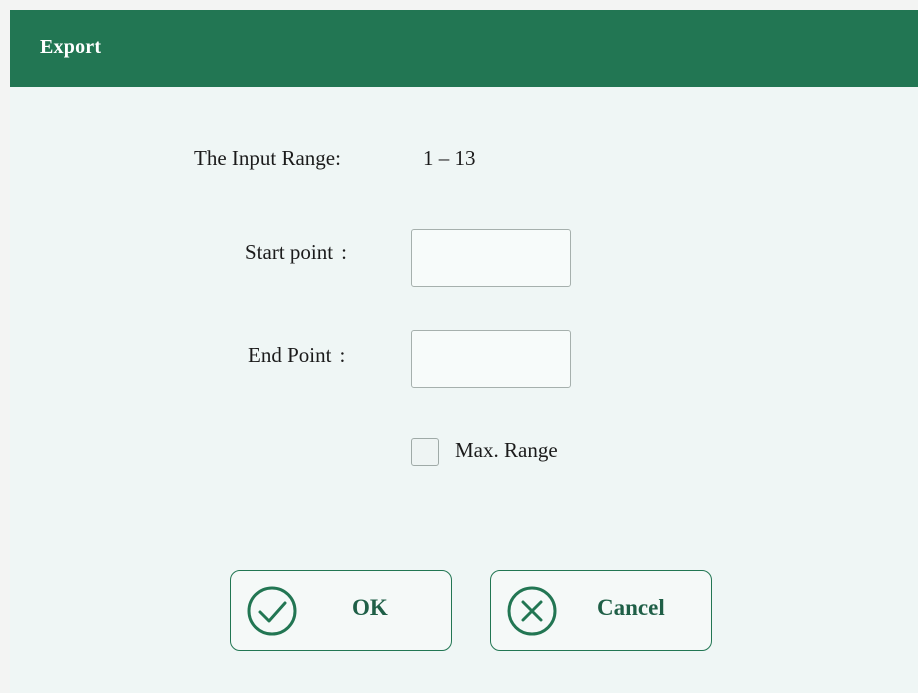 Image resolution: width=918 pixels, height=693 pixels. I want to click on end-point-colon: :, so click(342, 355).